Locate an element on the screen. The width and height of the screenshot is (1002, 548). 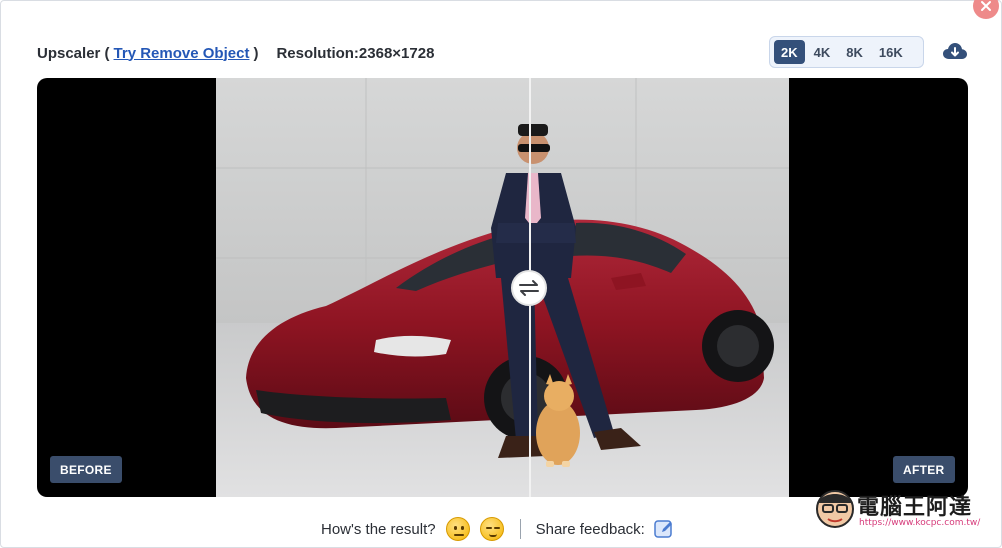
watermark-title: 電腦王阿達 is located at coordinates (915, 507).